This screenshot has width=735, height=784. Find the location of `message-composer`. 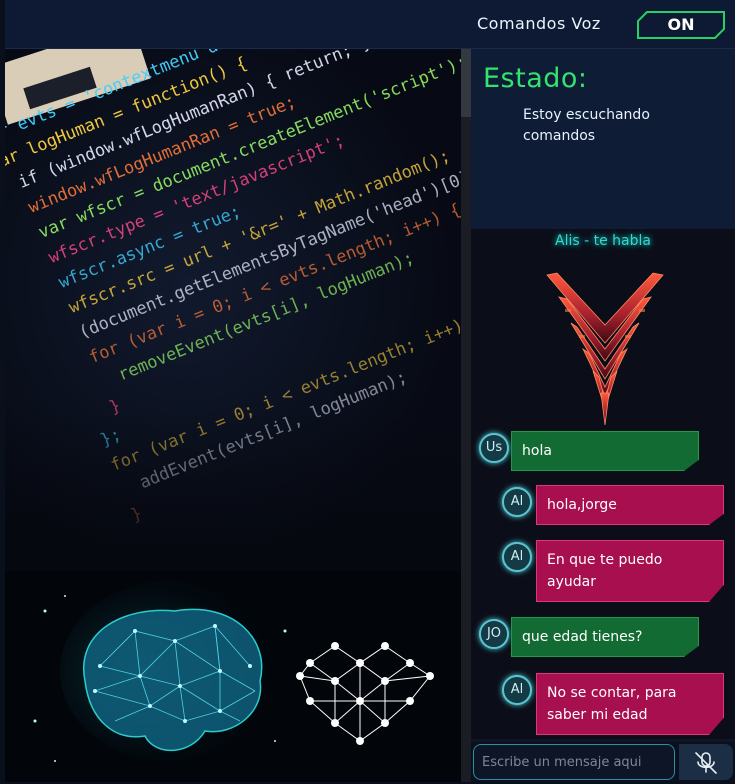

message-composer is located at coordinates (603, 762).